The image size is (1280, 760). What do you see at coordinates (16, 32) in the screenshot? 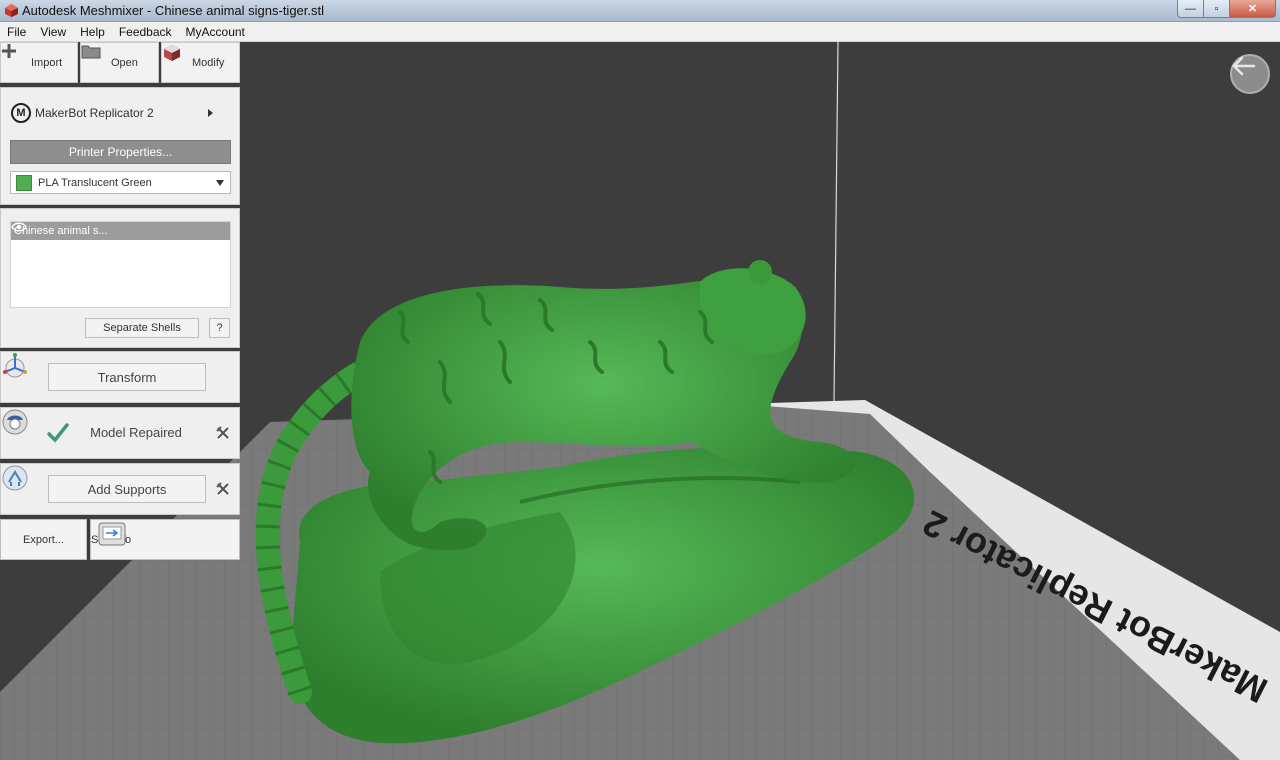
I see `menu-file: File` at bounding box center [16, 32].